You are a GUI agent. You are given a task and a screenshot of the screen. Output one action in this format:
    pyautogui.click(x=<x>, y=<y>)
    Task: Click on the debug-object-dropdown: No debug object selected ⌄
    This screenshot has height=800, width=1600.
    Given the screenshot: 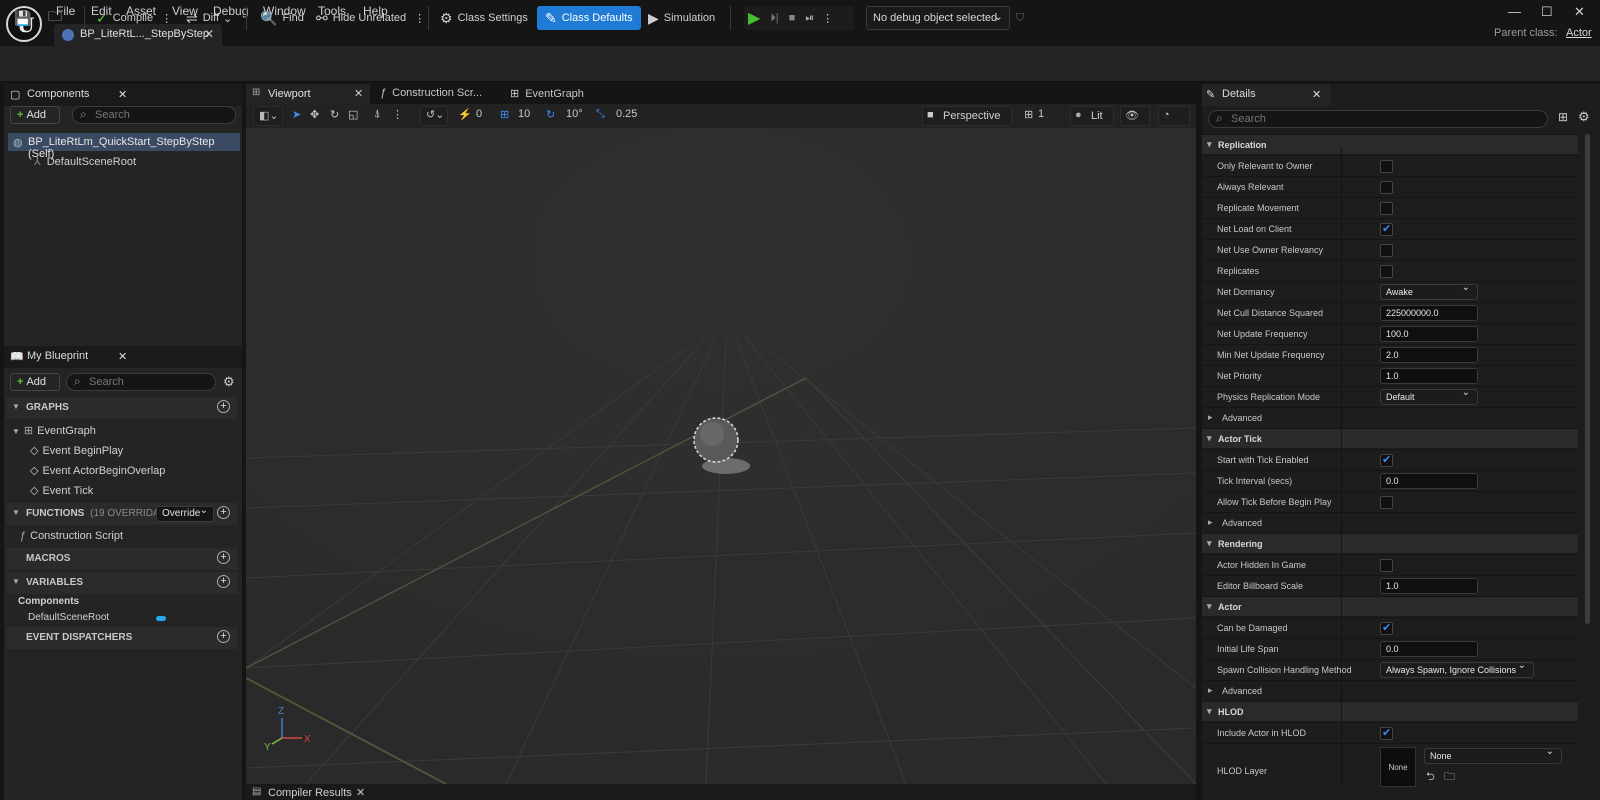 What is the action you would take?
    pyautogui.click(x=938, y=18)
    